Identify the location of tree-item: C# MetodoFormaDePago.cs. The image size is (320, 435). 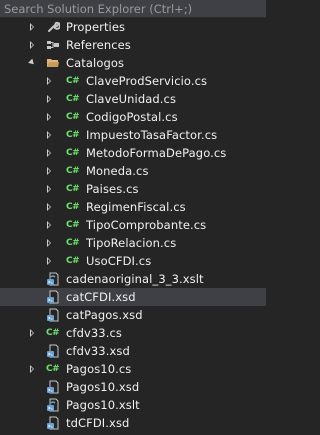
(133, 153).